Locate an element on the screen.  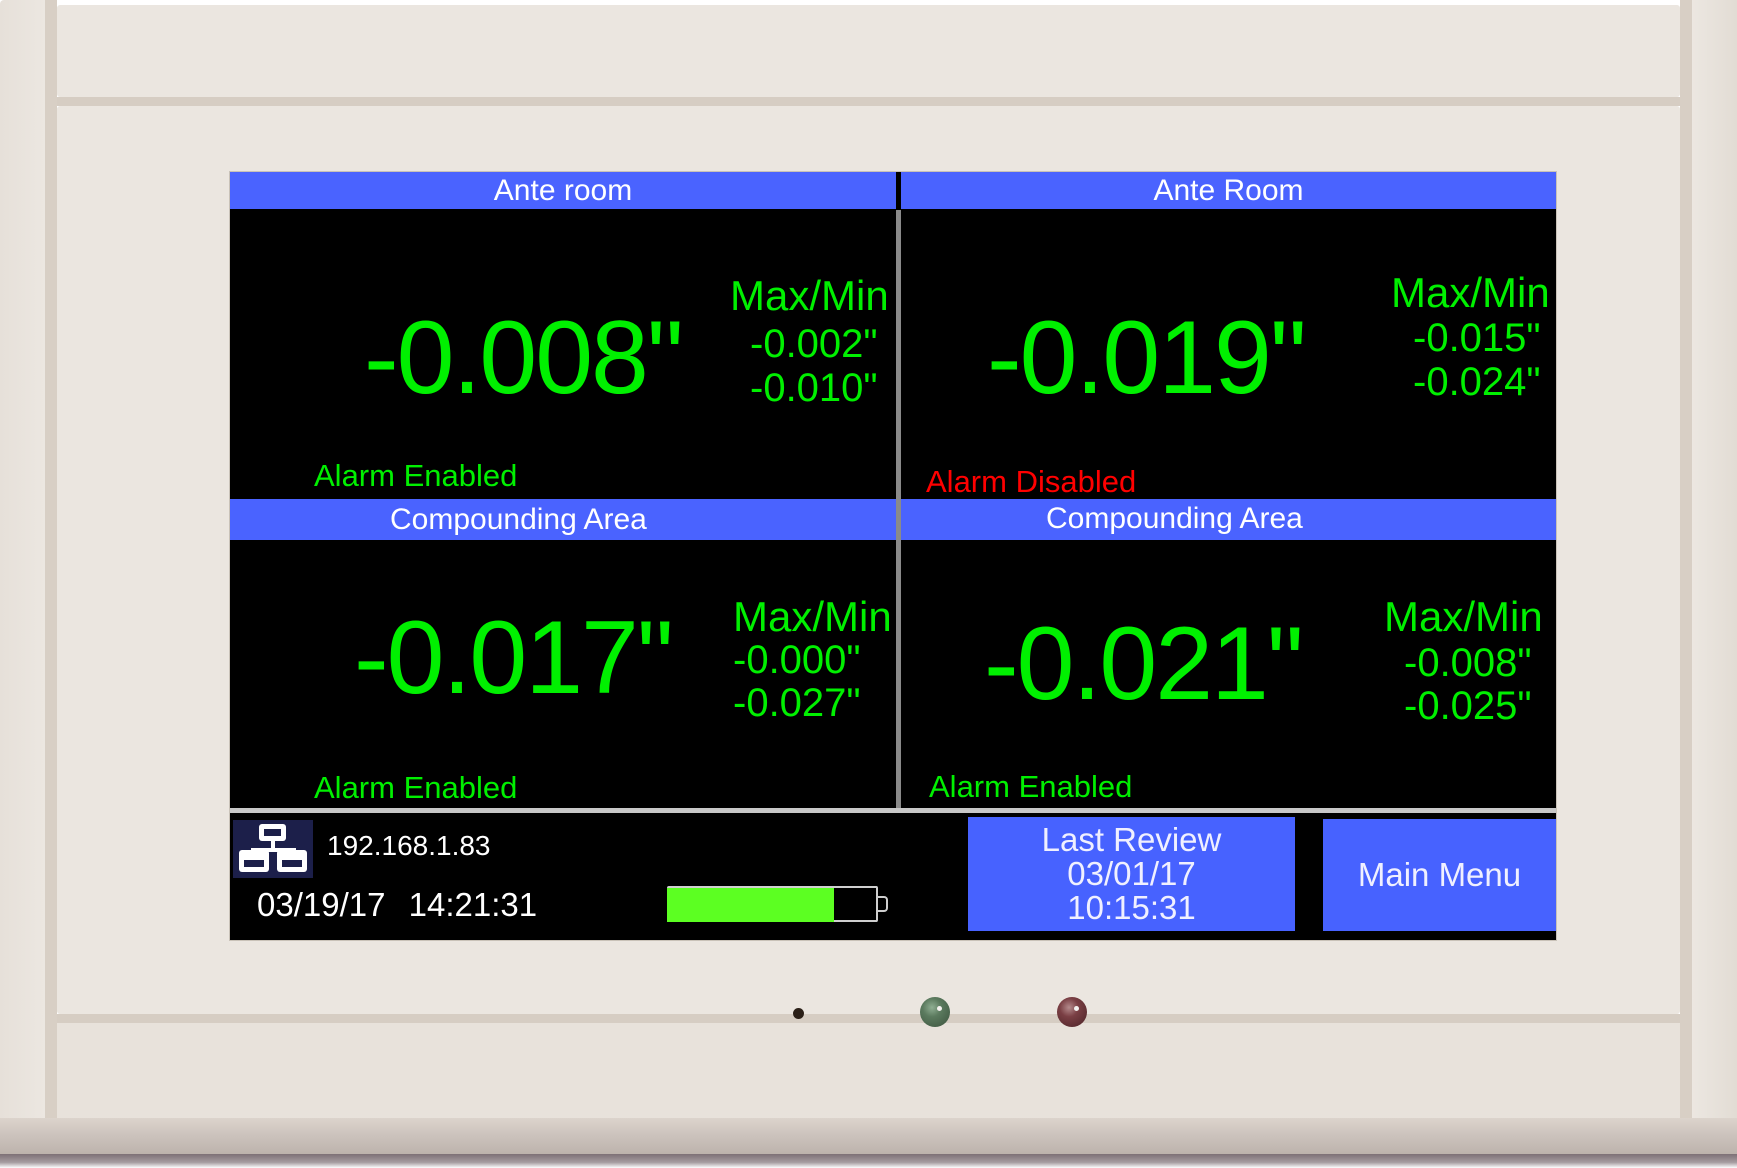
battery-icon is located at coordinates (782, 905).